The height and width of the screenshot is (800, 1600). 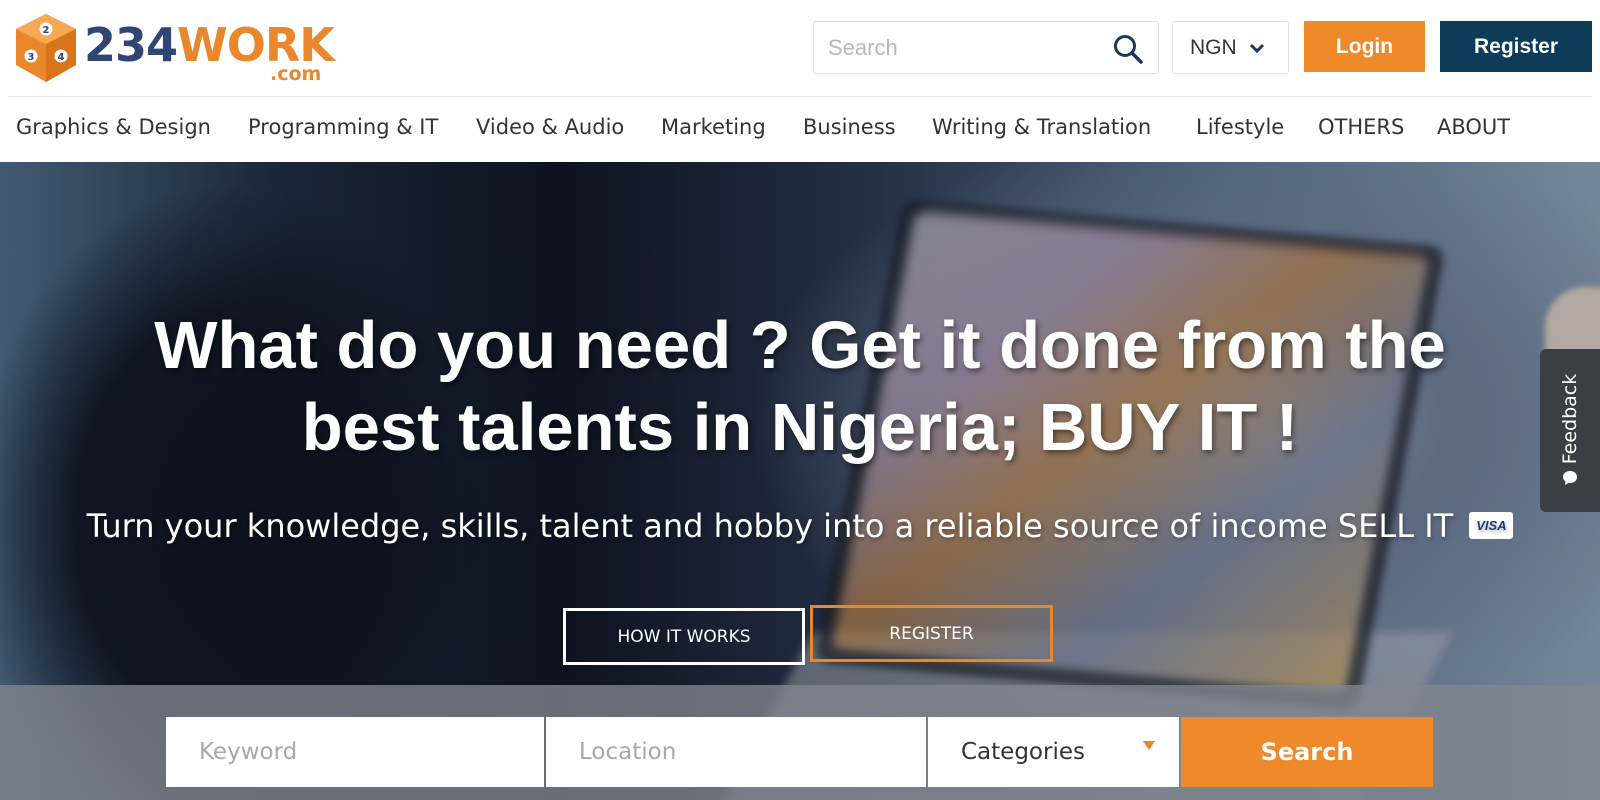 I want to click on feedback-tab: Feedback, so click(x=1570, y=430).